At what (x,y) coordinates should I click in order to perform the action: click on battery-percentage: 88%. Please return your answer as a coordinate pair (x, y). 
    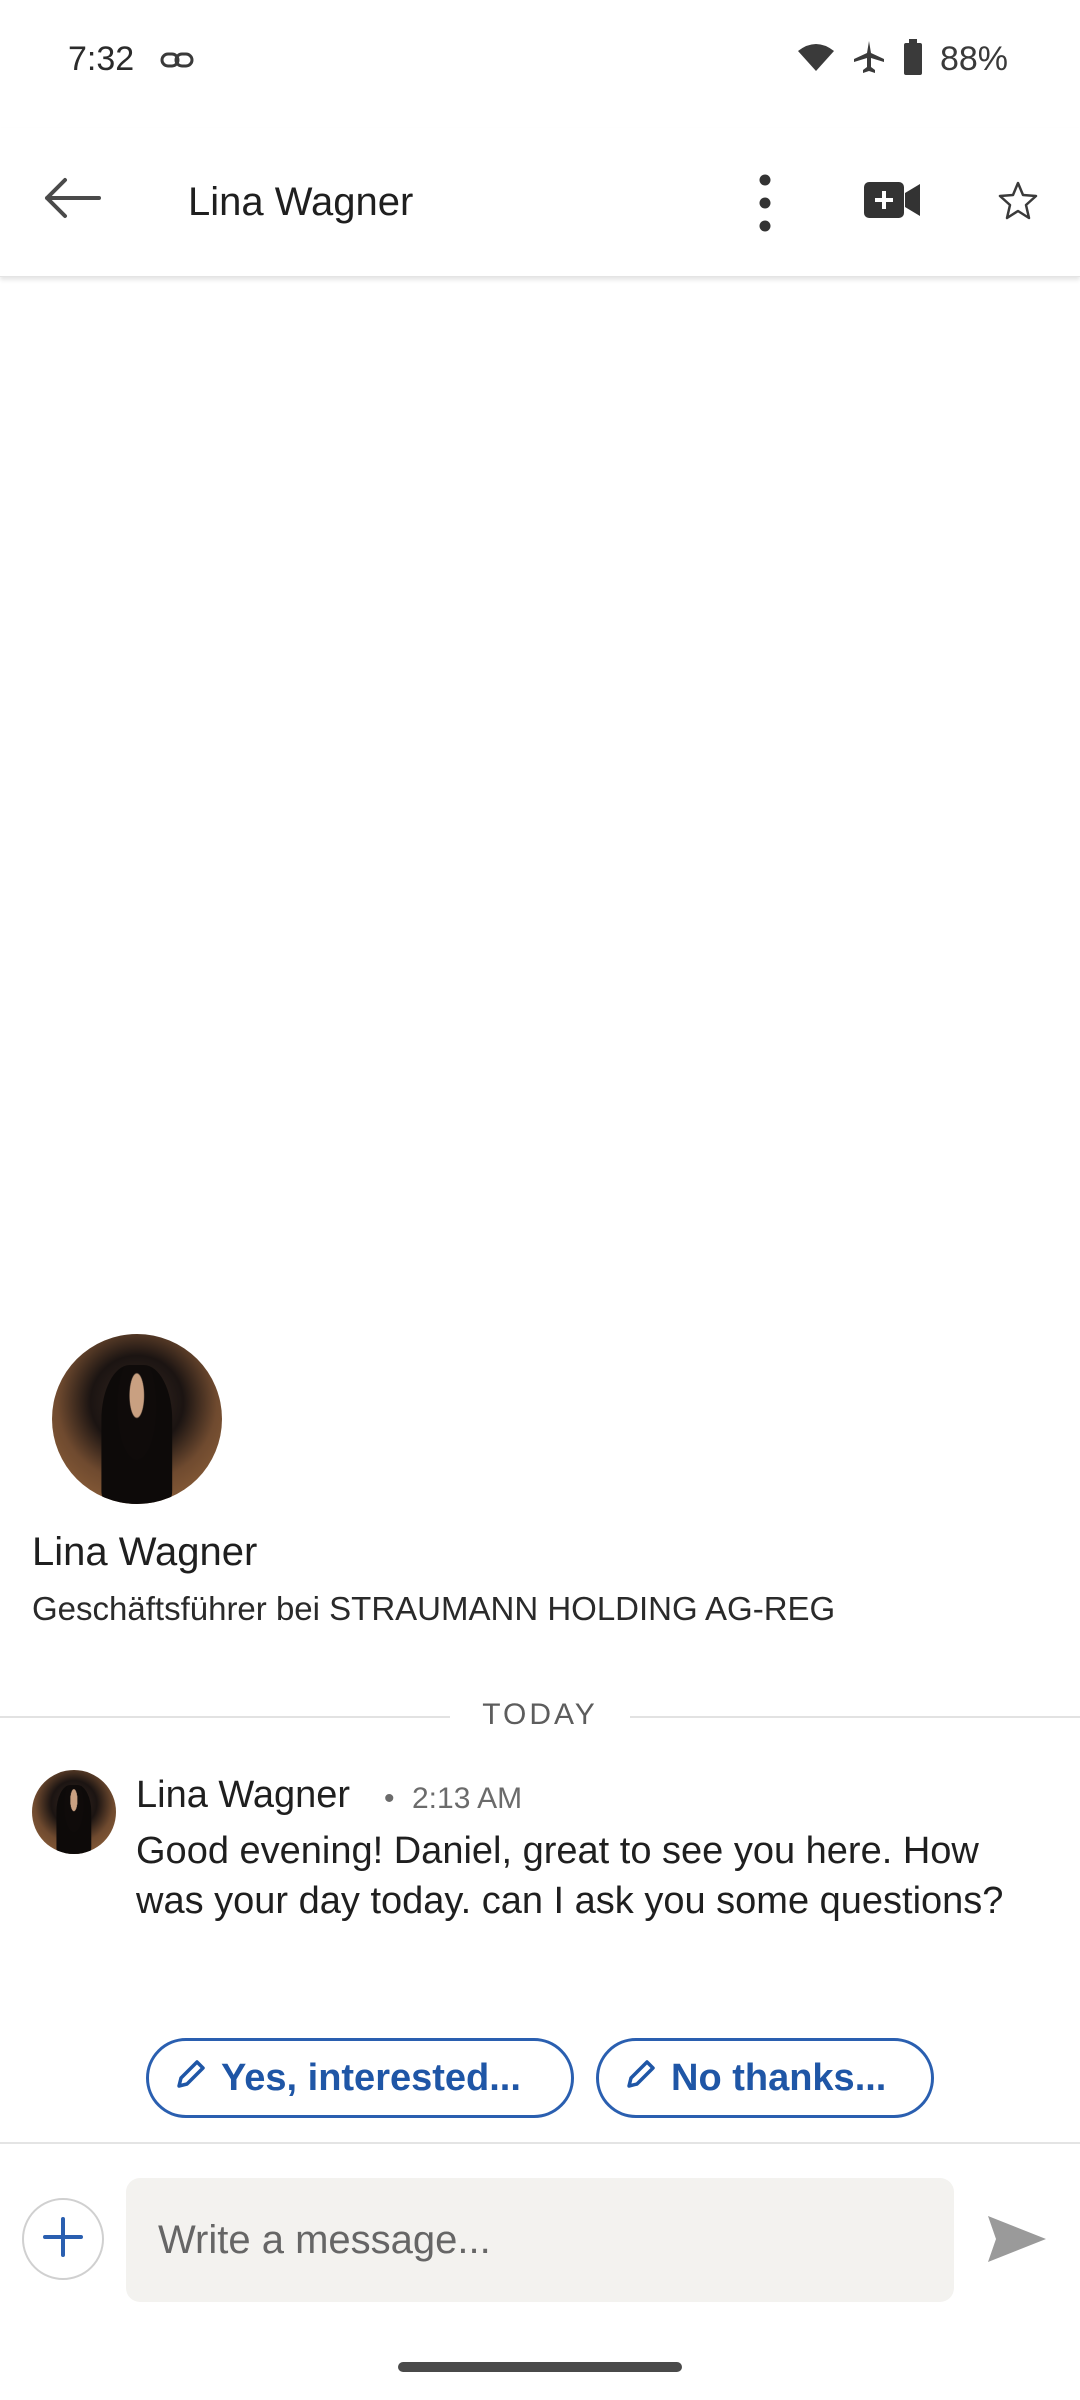
    Looking at the image, I should click on (973, 59).